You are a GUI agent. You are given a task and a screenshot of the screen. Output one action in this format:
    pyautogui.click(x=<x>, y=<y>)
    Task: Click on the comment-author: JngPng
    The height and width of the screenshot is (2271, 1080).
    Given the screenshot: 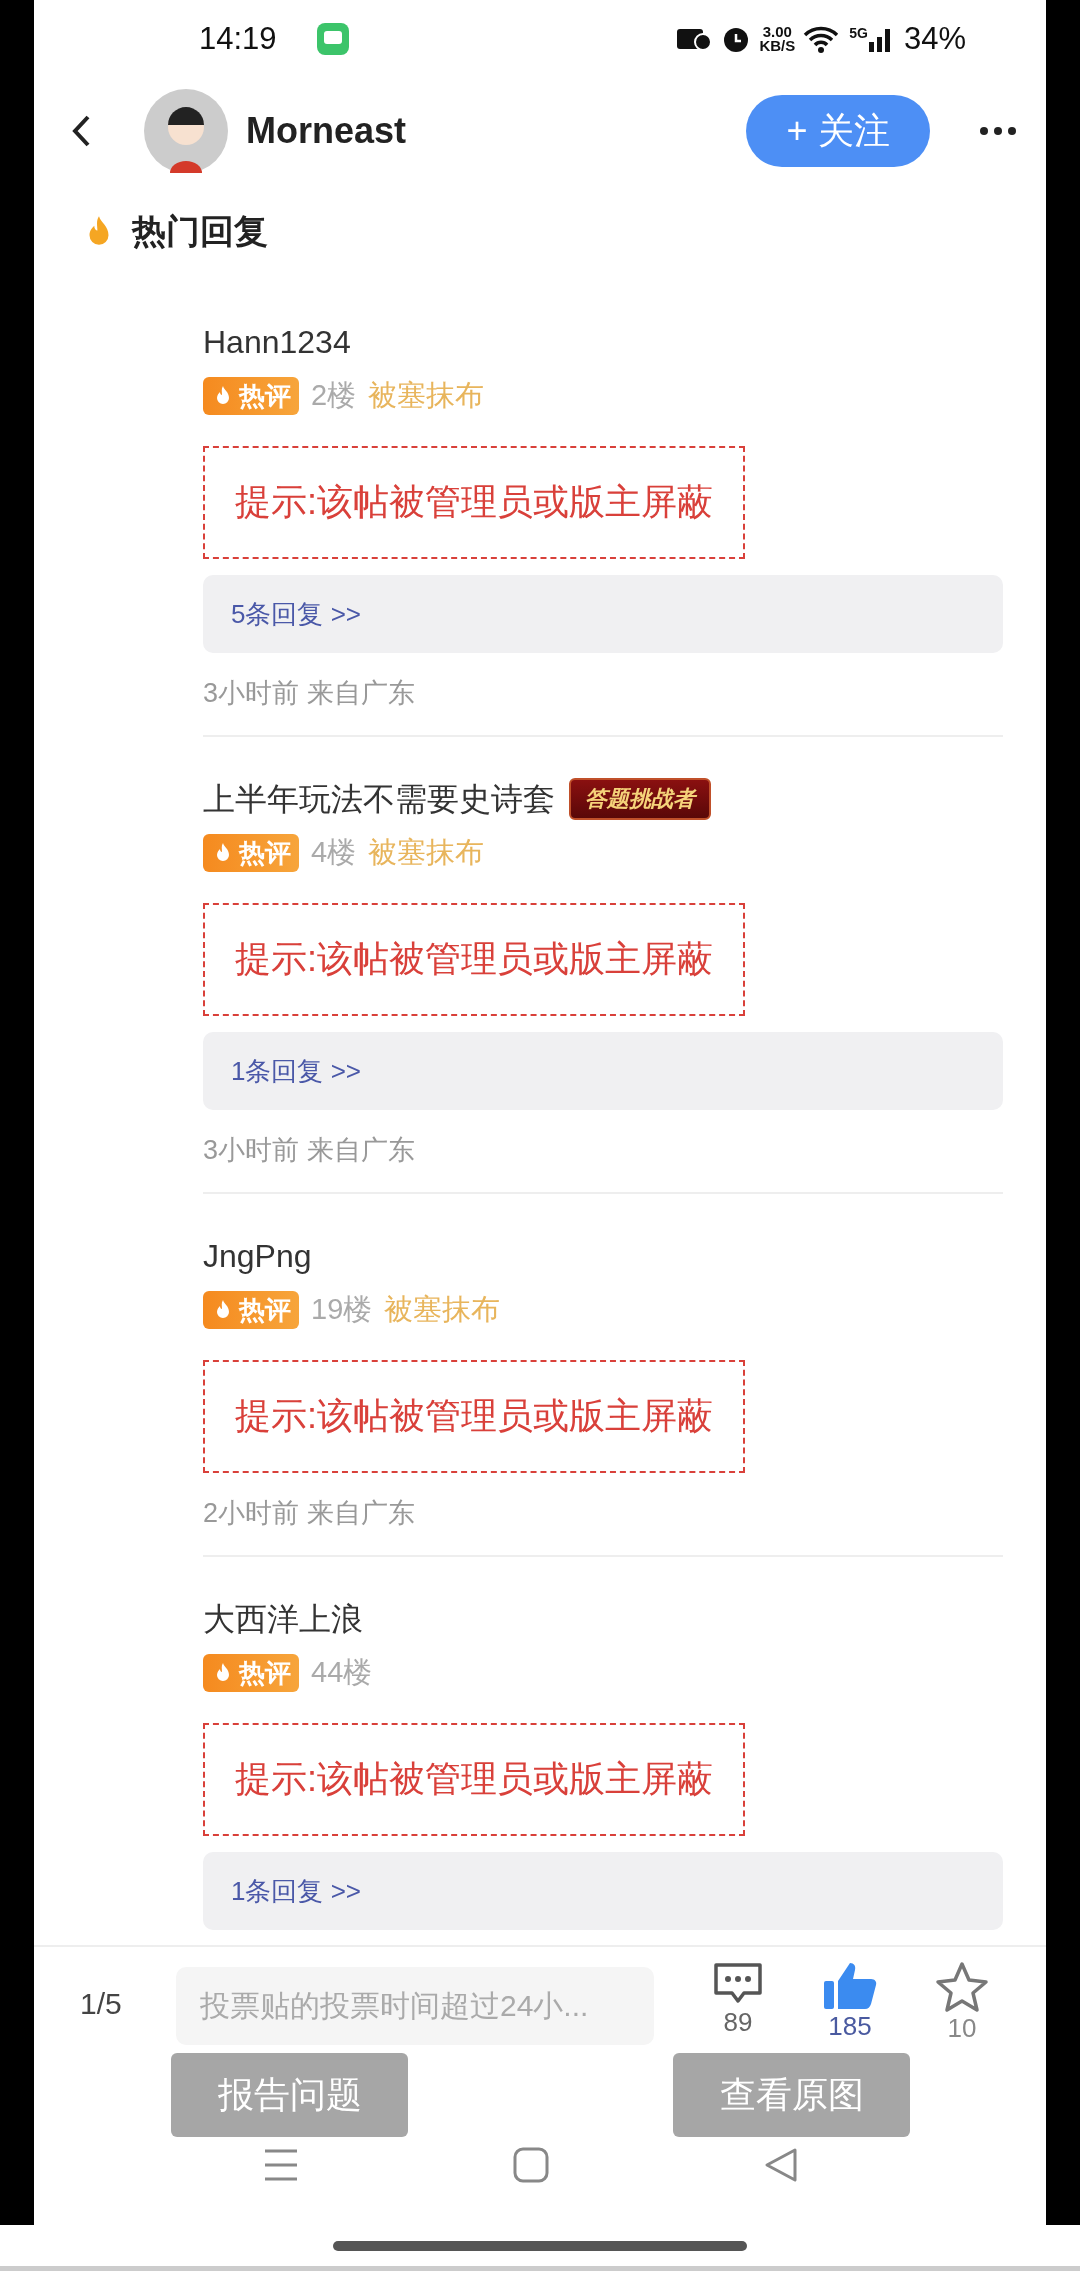 What is the action you would take?
    pyautogui.click(x=257, y=1256)
    